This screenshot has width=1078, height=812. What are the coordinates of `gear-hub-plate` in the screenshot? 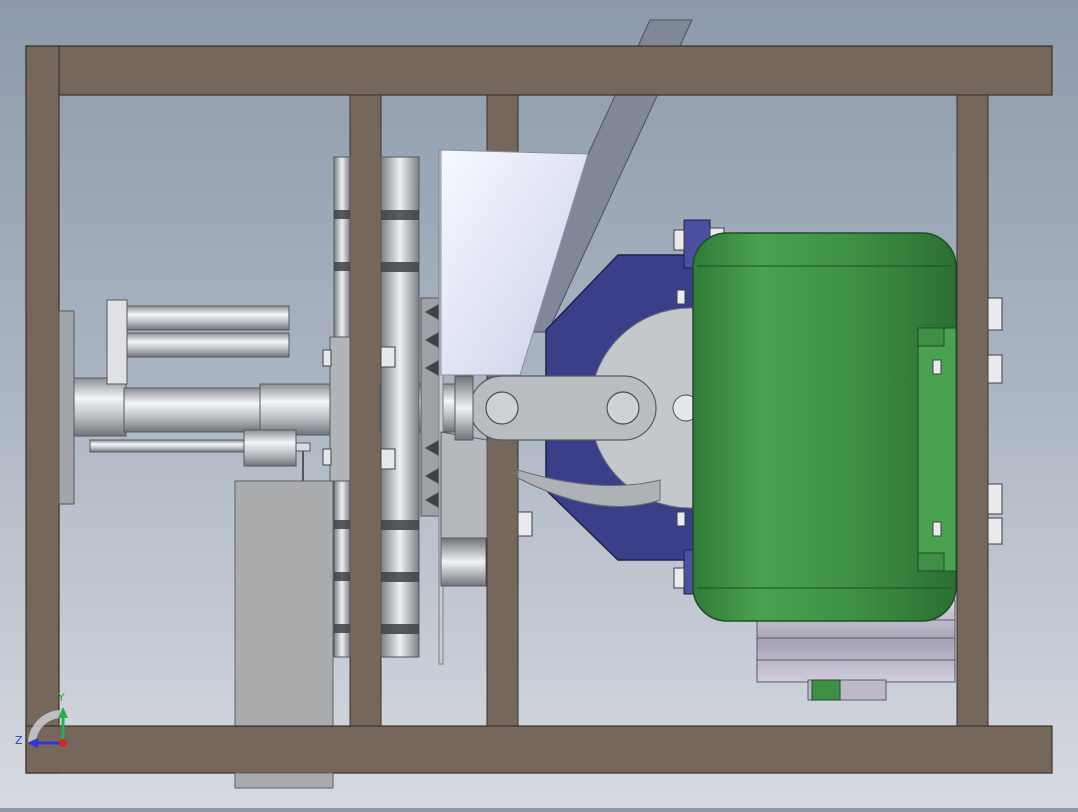 It's located at (340, 409).